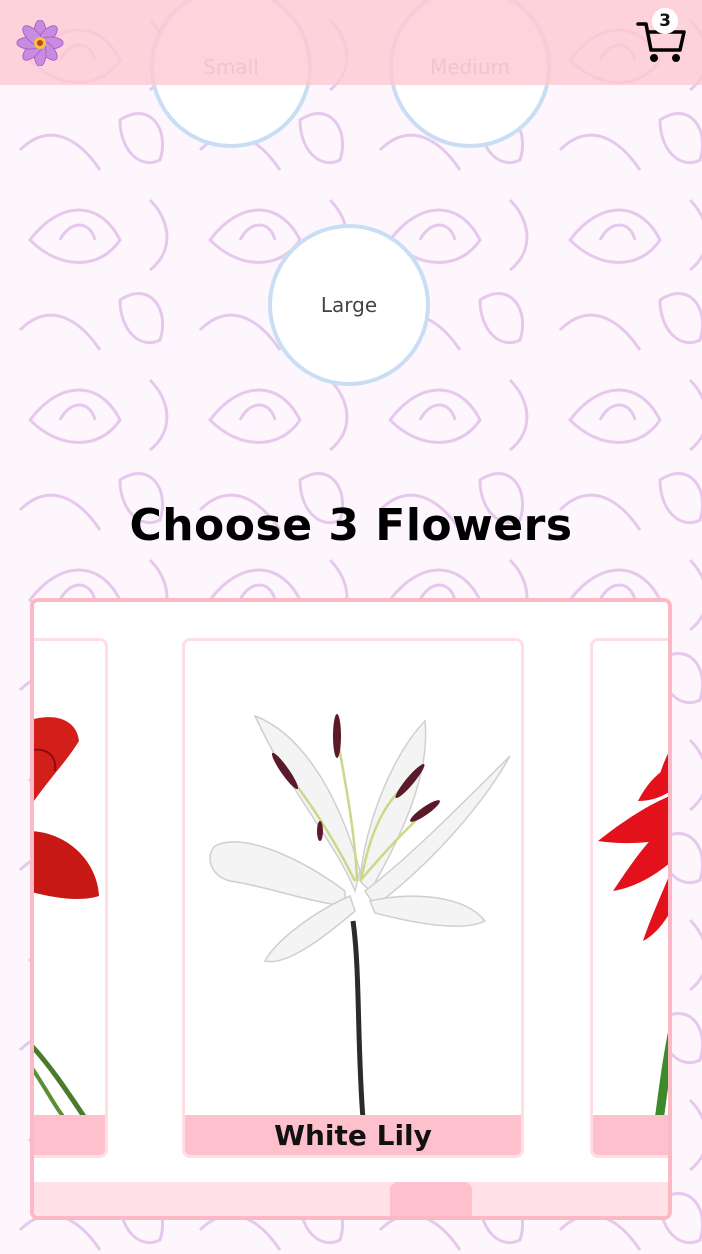 The width and height of the screenshot is (702, 1254). Describe the element at coordinates (431, 1199) in the screenshot. I see `carousel-scrollbar-thumb` at that location.